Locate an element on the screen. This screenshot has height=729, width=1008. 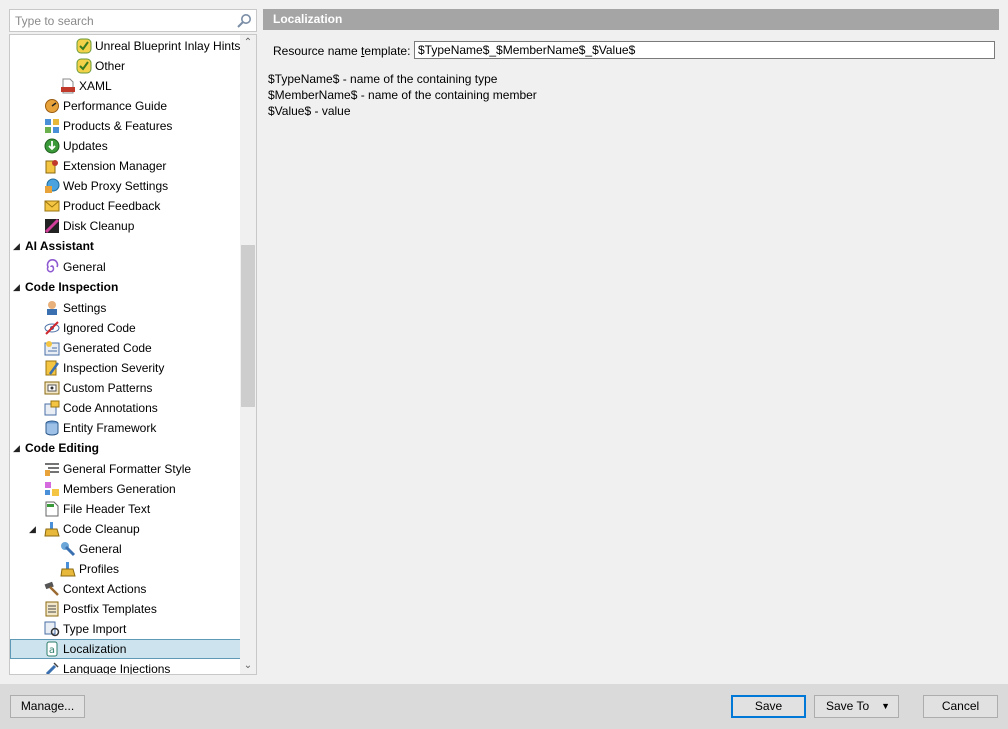
tree-category-label: Code Editing is located at coordinates (62, 448).